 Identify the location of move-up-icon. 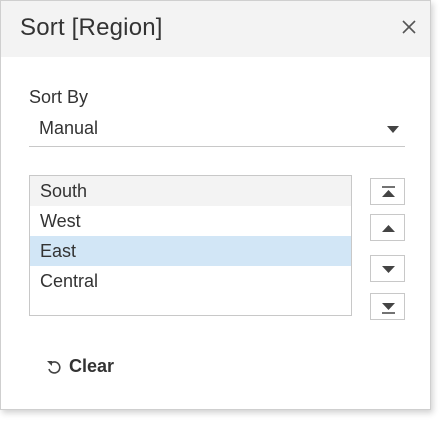
(388, 228).